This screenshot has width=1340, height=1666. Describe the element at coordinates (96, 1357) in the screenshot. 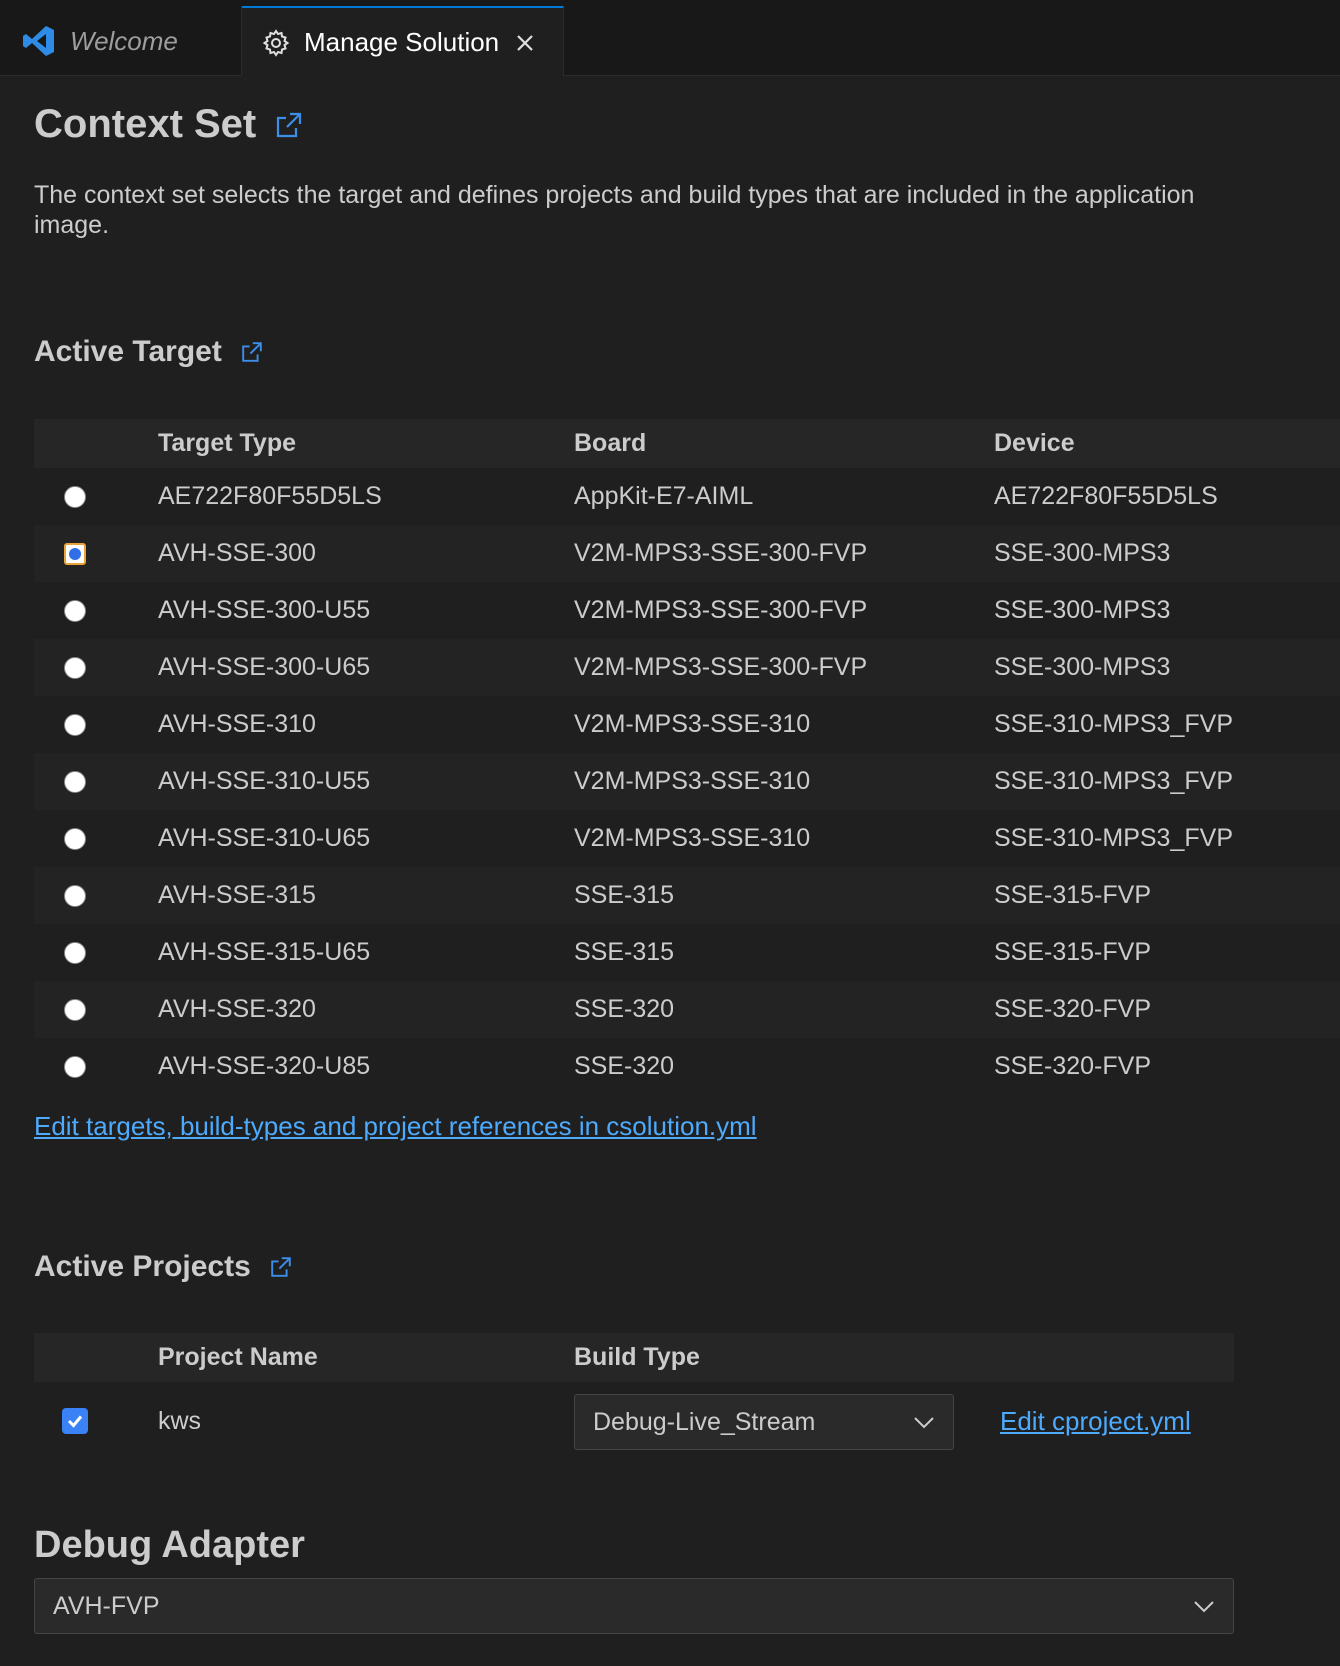

I see `header-project-select` at that location.